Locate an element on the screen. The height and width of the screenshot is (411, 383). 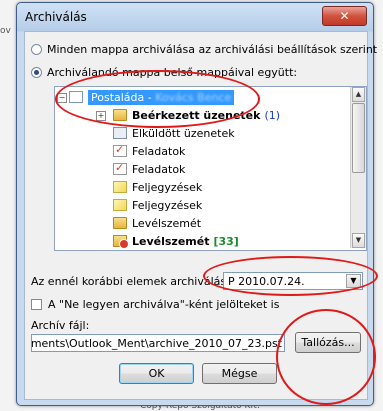
junk-folder-icon is located at coordinates (121, 242).